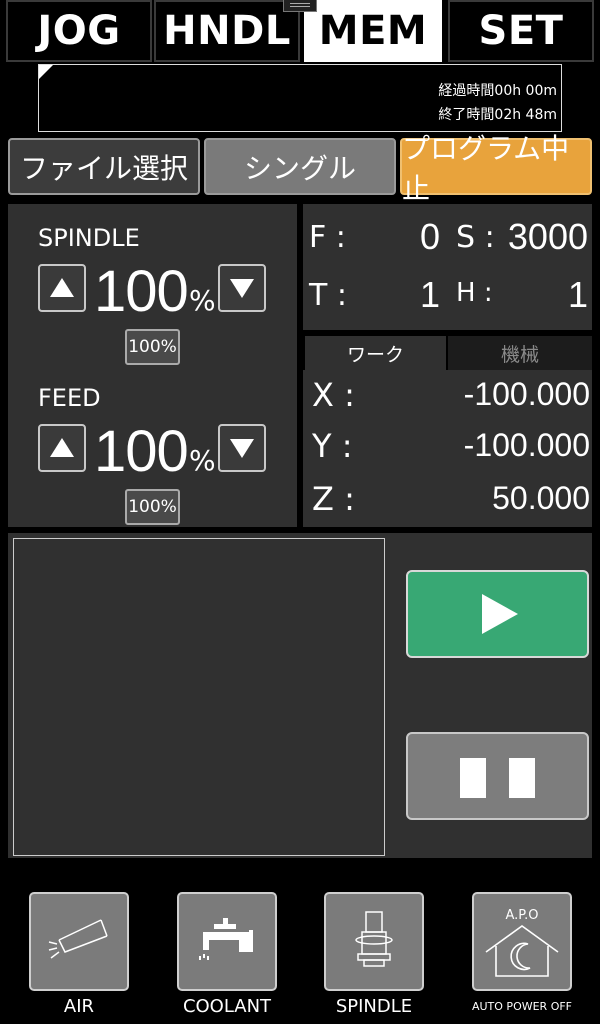 Image resolution: width=600 pixels, height=1024 pixels. Describe the element at coordinates (332, 446) in the screenshot. I see `y-axis-label: Y :` at that location.